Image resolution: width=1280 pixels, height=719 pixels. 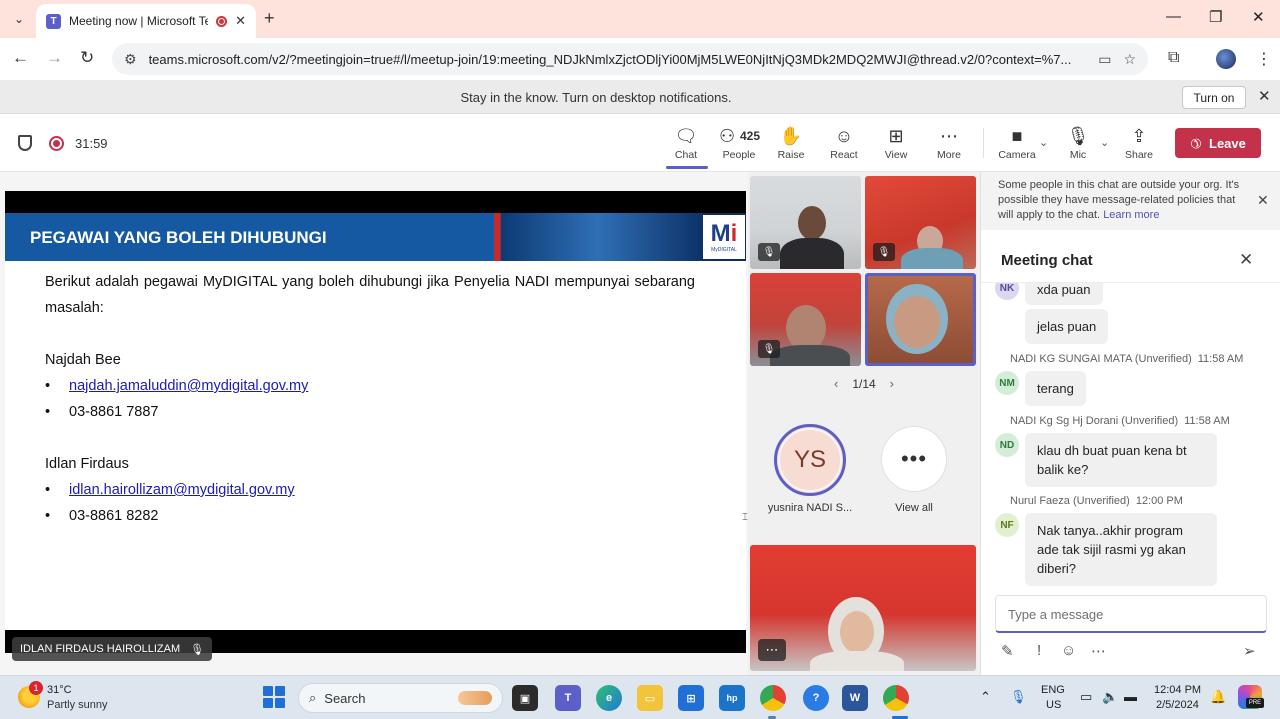 I want to click on camera-label: Camera, so click(x=1017, y=155).